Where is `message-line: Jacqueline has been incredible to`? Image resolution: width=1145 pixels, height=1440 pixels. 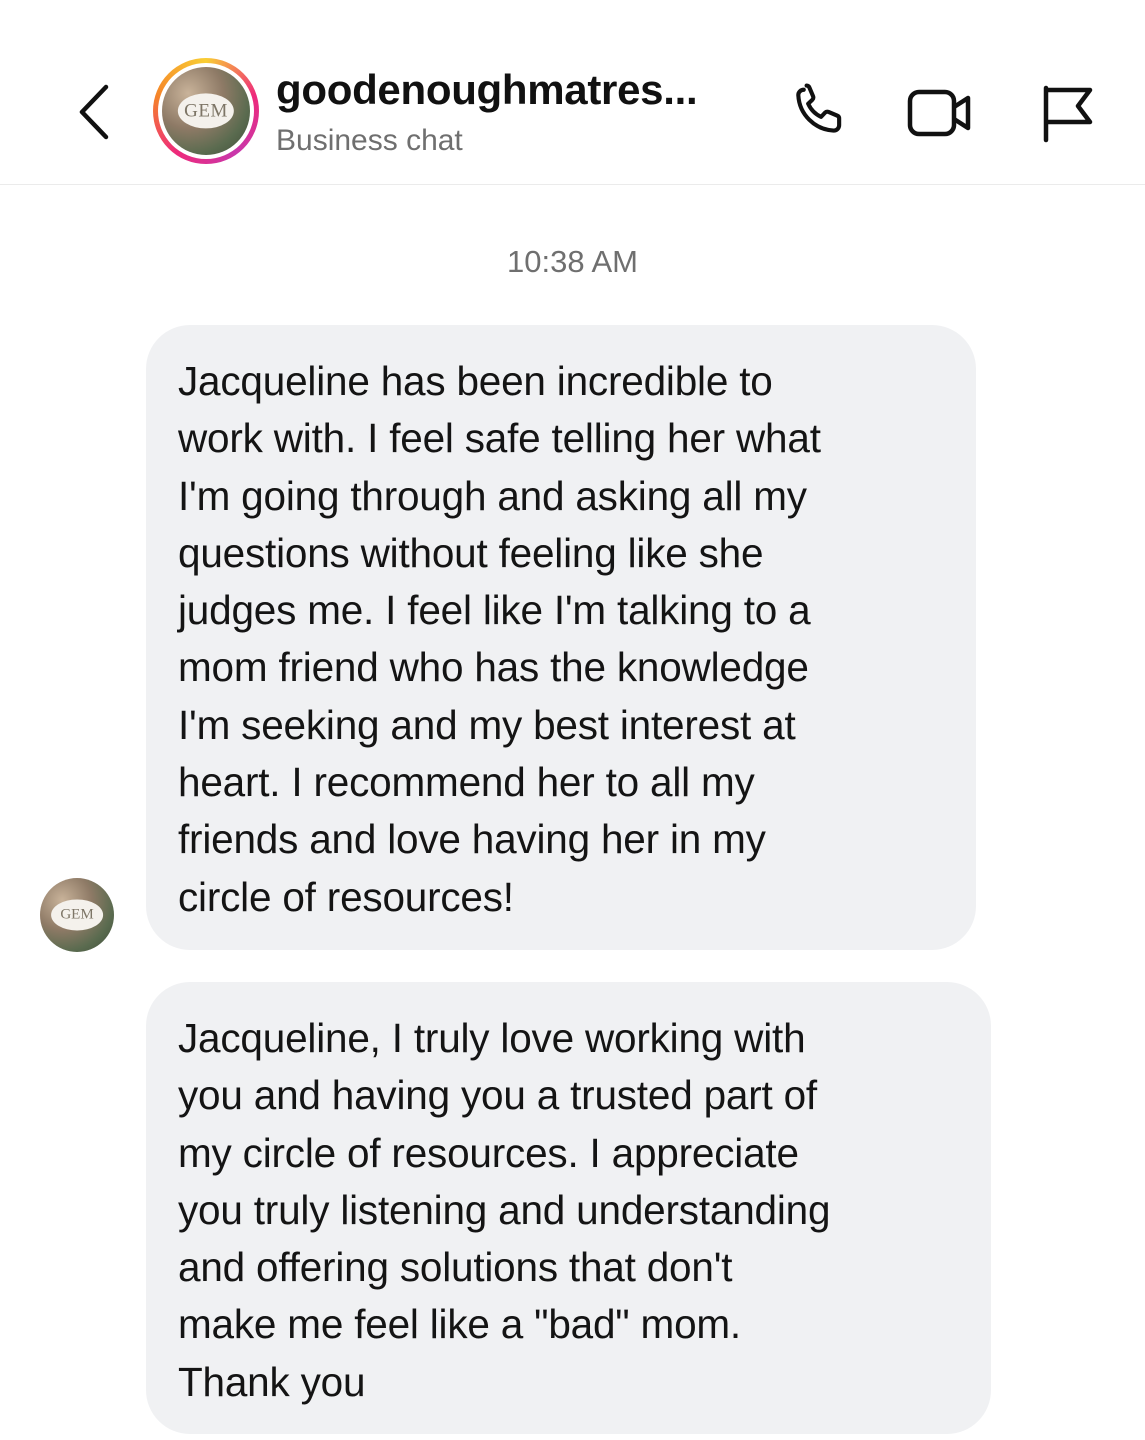
message-line: Jacqueline has been incredible to is located at coordinates (475, 381).